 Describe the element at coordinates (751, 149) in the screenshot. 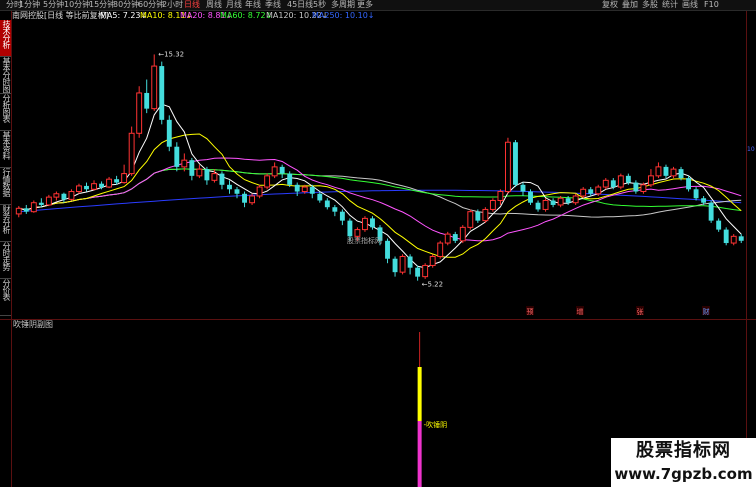

I see `right-price-value: 10` at that location.